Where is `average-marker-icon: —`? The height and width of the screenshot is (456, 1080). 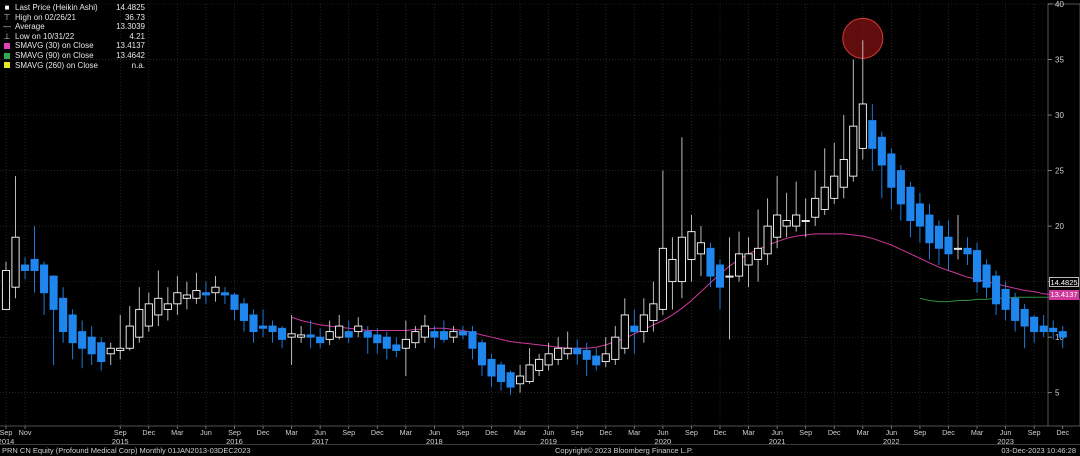
average-marker-icon: — is located at coordinates (7, 27).